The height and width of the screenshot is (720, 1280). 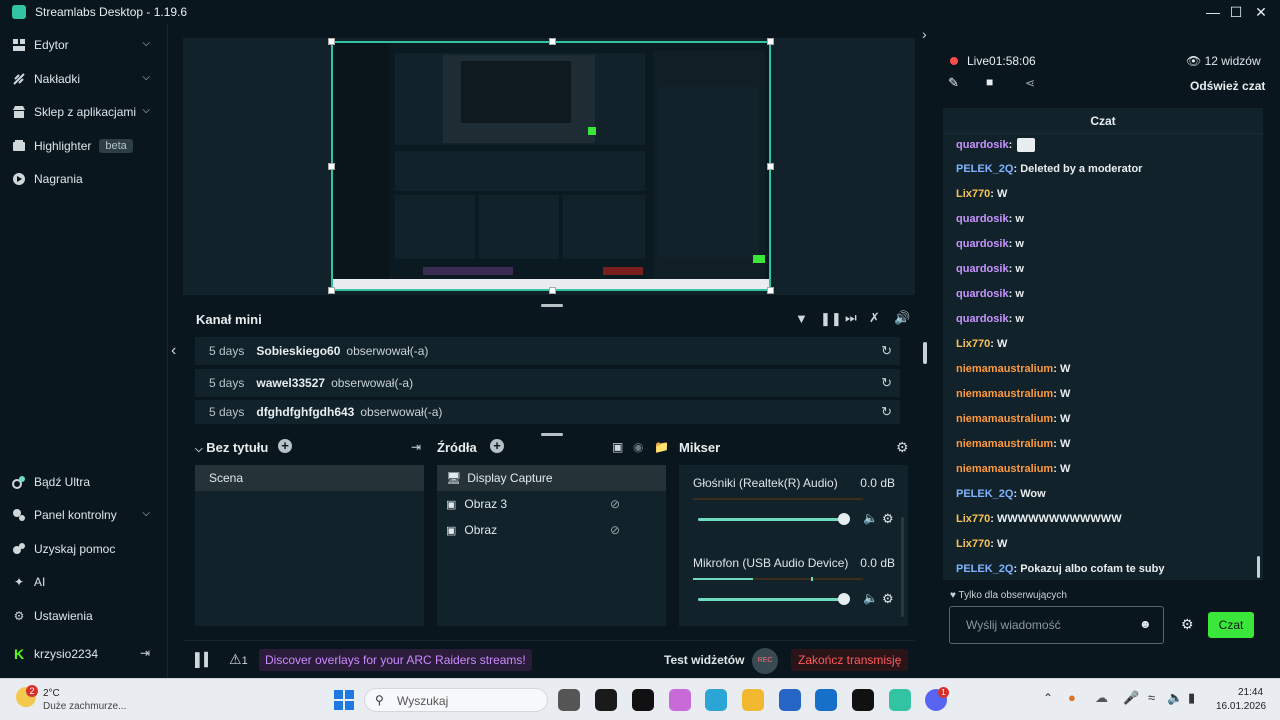 What do you see at coordinates (87, 616) in the screenshot?
I see `sidebar-item-settings: ⚙ Ustawienia` at bounding box center [87, 616].